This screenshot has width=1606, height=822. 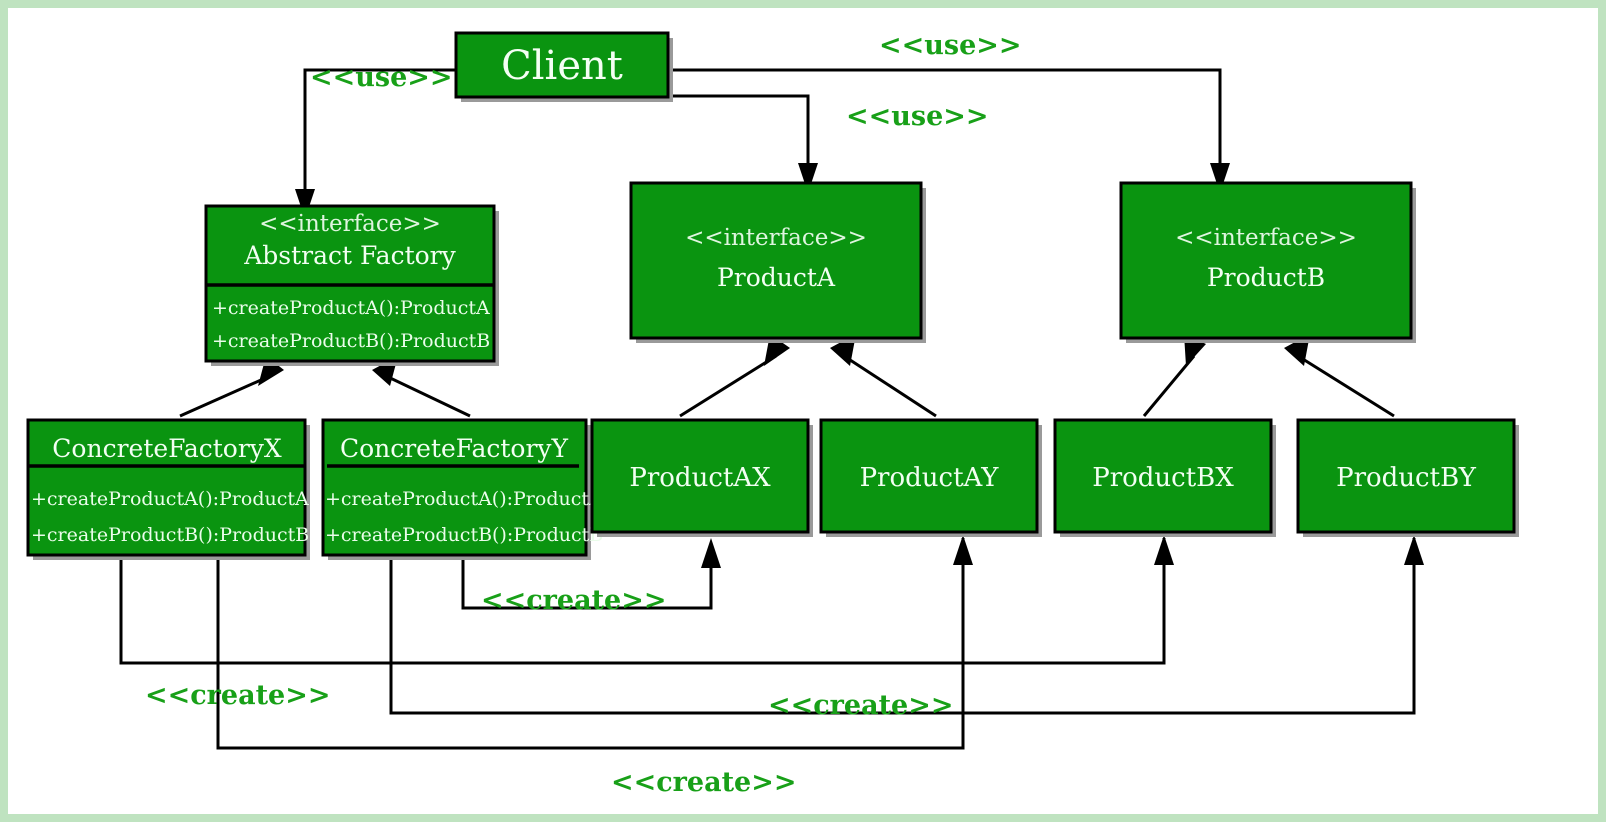 I want to click on edge-generalization-productay-producta, so click(x=883, y=376).